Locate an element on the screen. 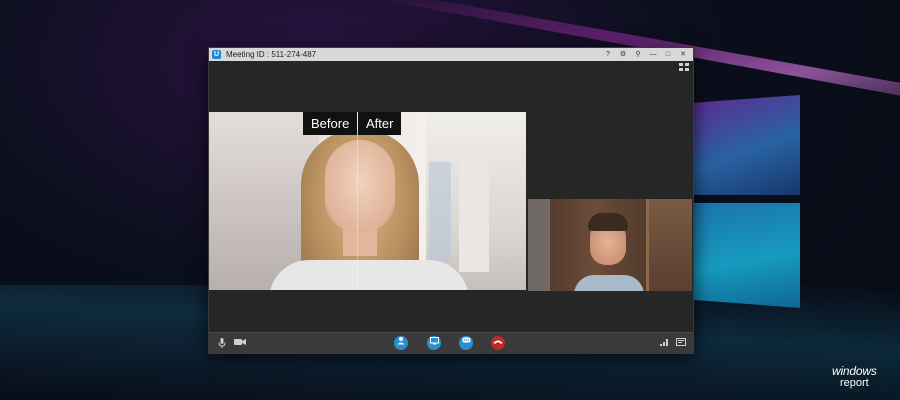 This screenshot has width=900, height=400. windows-report-watermark: windows report is located at coordinates (854, 377).